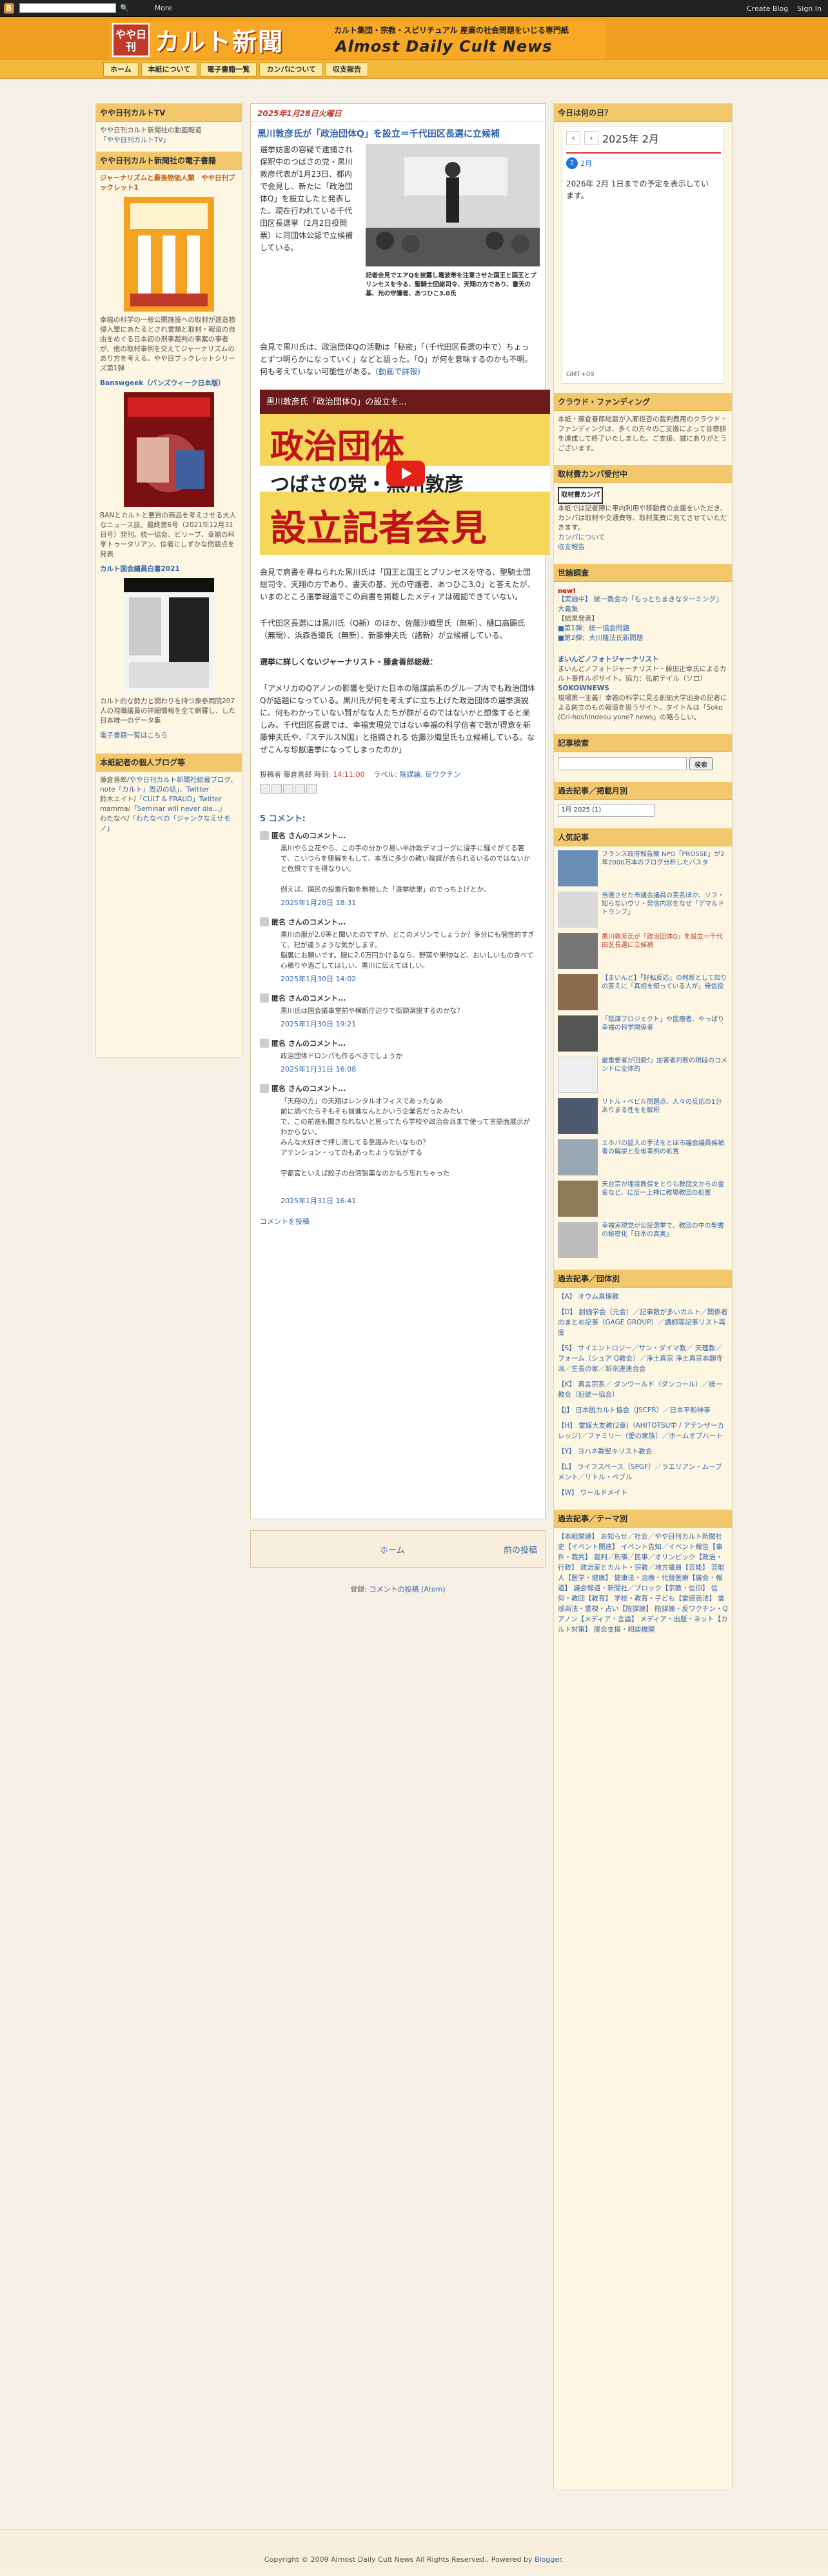 Image resolution: width=828 pixels, height=2576 pixels. I want to click on video-play-button, so click(405, 473).